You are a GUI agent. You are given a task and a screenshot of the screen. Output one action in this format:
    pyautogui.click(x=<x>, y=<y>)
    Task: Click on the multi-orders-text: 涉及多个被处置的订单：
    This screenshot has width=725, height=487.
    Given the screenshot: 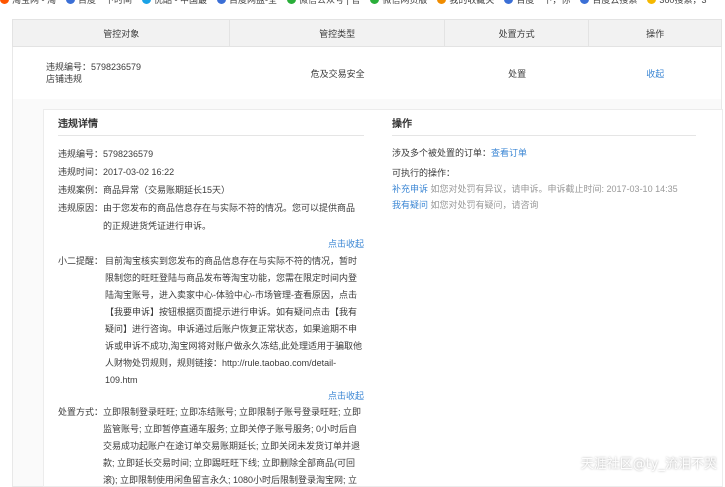 What is the action you would take?
    pyautogui.click(x=442, y=153)
    